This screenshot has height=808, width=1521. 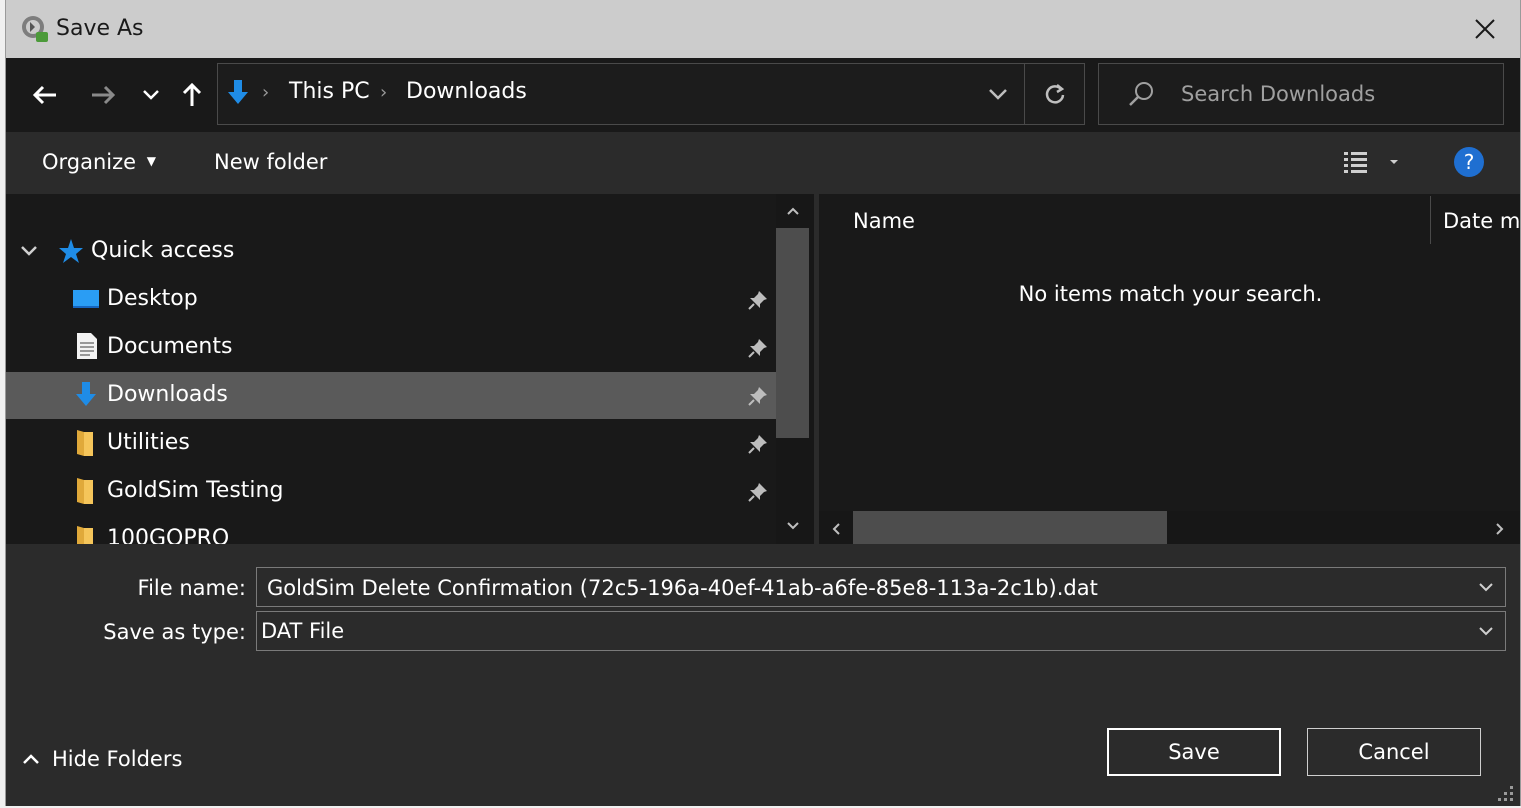 I want to click on scroll-up-icon, so click(x=793, y=211).